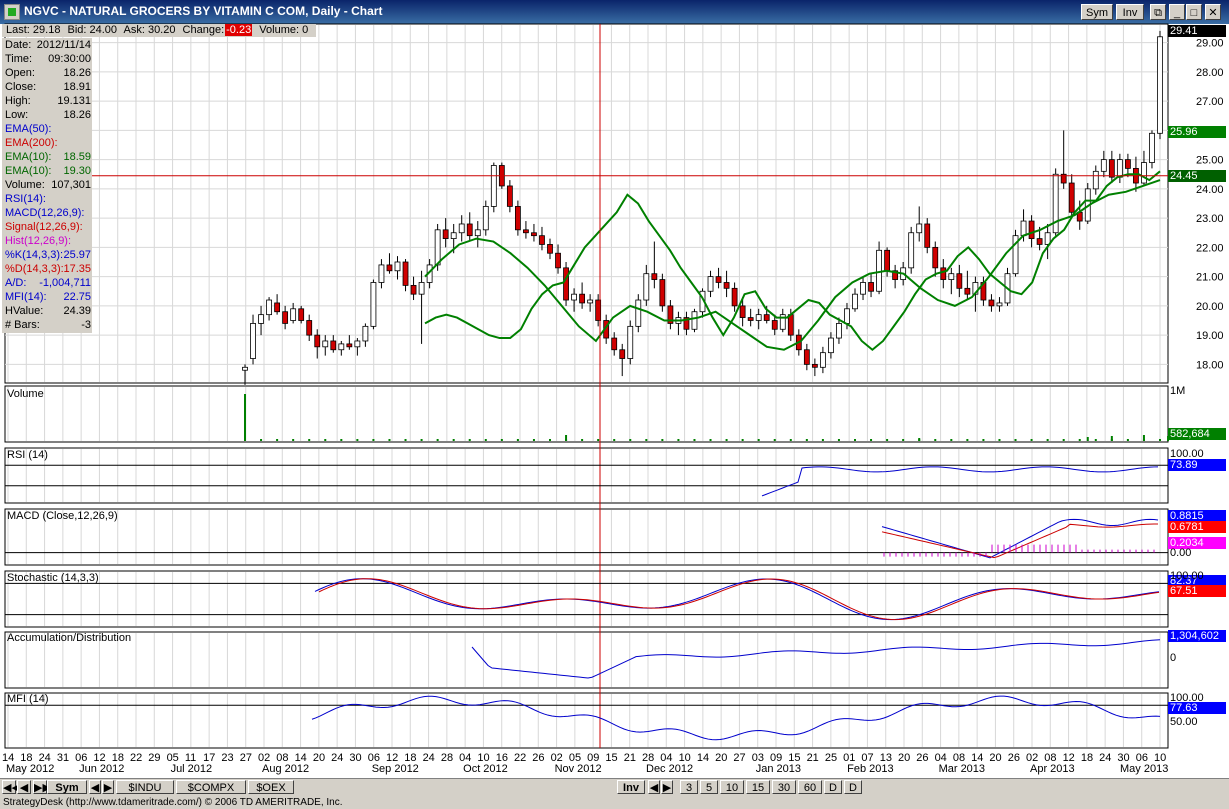 The height and width of the screenshot is (809, 1229). I want to click on pane-sto, so click(586, 599).